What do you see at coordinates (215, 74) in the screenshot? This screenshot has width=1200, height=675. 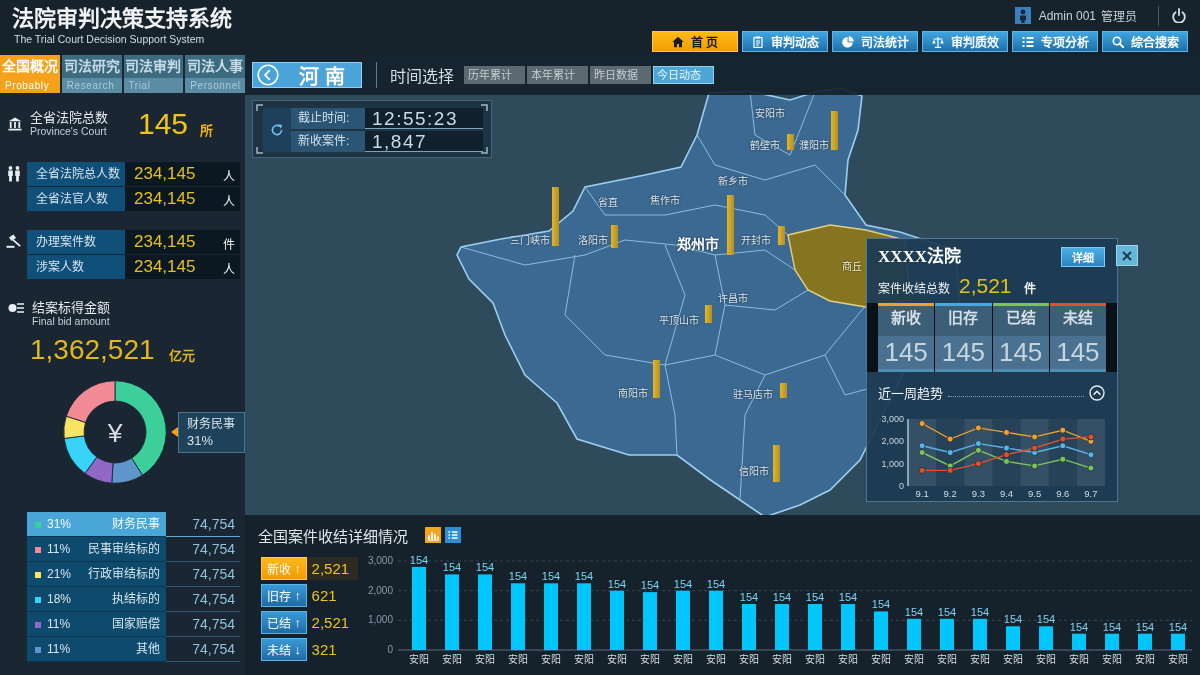 I see `side-tab: 司法人事 Personnel` at bounding box center [215, 74].